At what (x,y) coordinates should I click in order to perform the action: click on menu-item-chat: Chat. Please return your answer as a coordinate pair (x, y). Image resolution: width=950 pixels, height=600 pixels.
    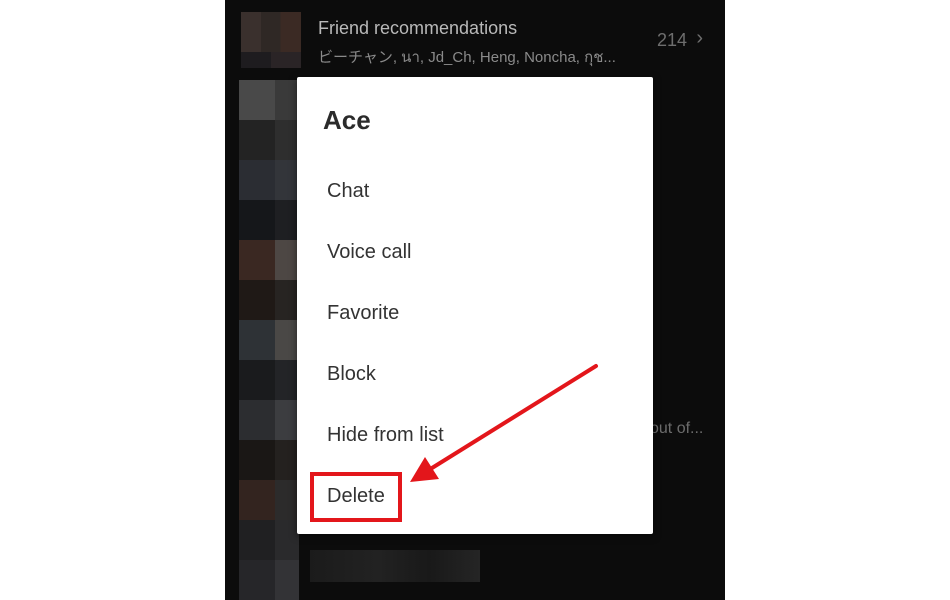
    Looking at the image, I should click on (348, 191).